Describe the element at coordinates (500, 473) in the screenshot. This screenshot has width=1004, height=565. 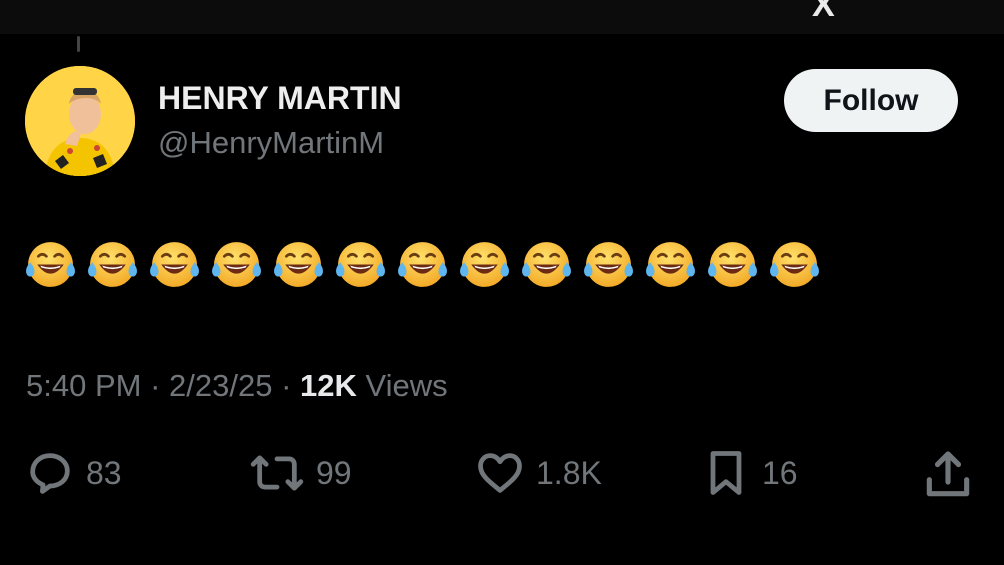
I see `heart-icon` at that location.